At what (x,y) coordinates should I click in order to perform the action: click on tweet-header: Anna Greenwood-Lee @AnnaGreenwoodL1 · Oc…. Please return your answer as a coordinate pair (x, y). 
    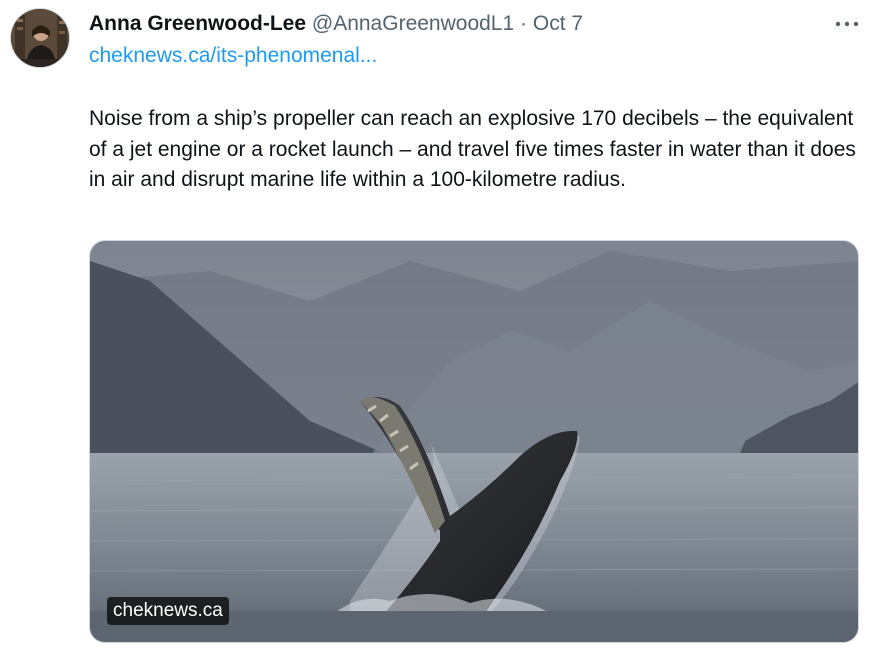
    Looking at the image, I should click on (336, 24).